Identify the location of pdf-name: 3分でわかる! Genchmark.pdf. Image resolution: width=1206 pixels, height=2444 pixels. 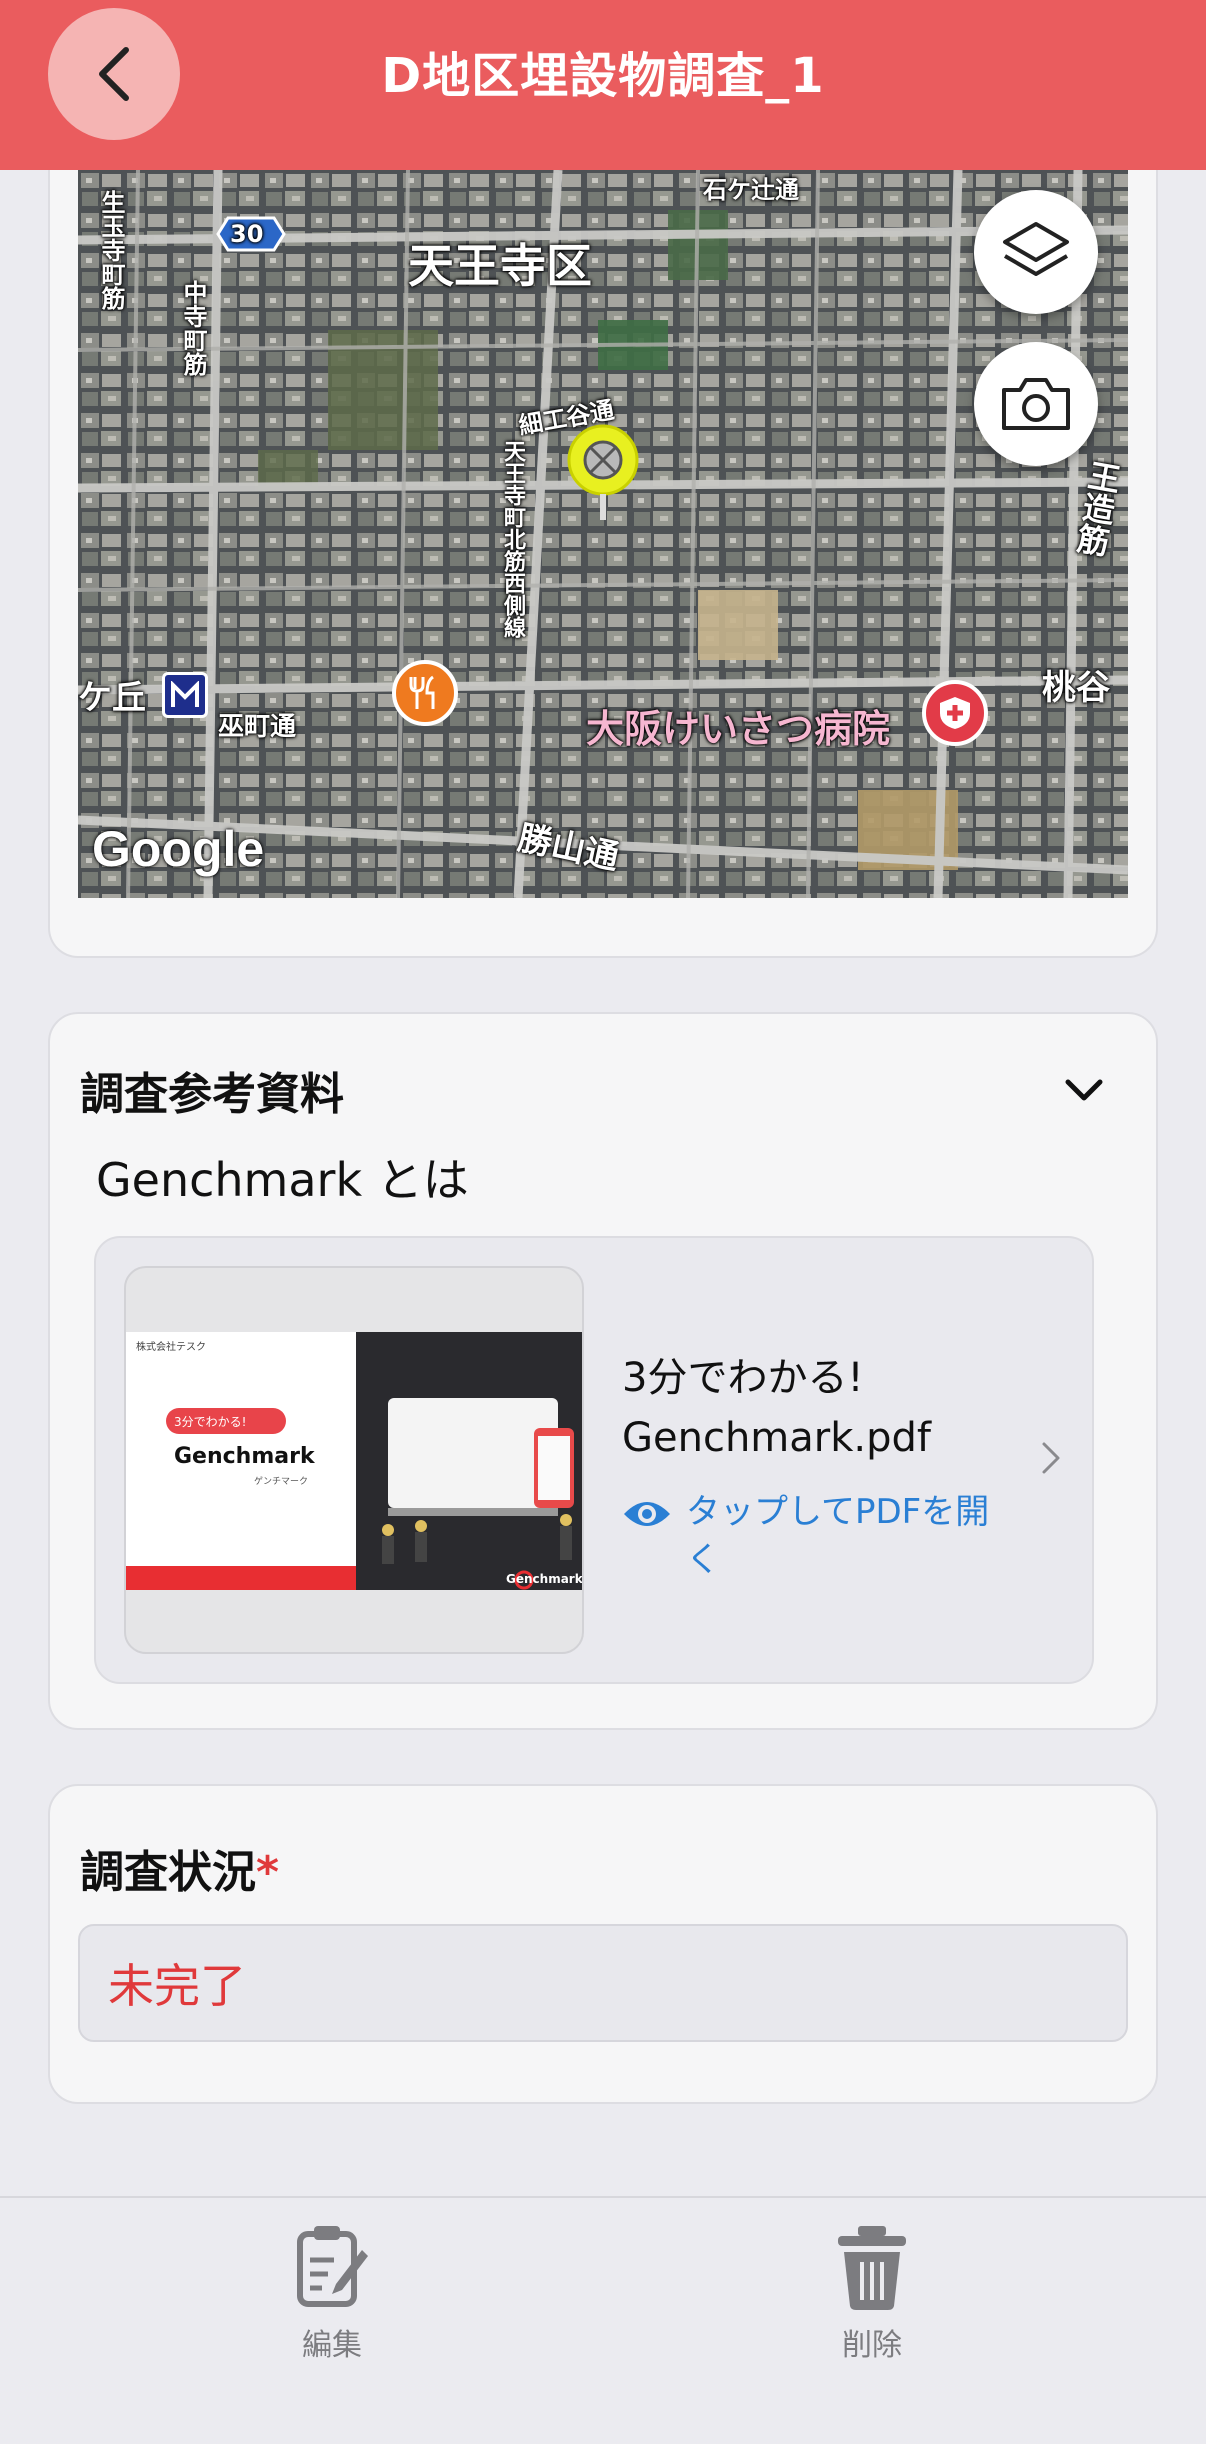
(822, 1408).